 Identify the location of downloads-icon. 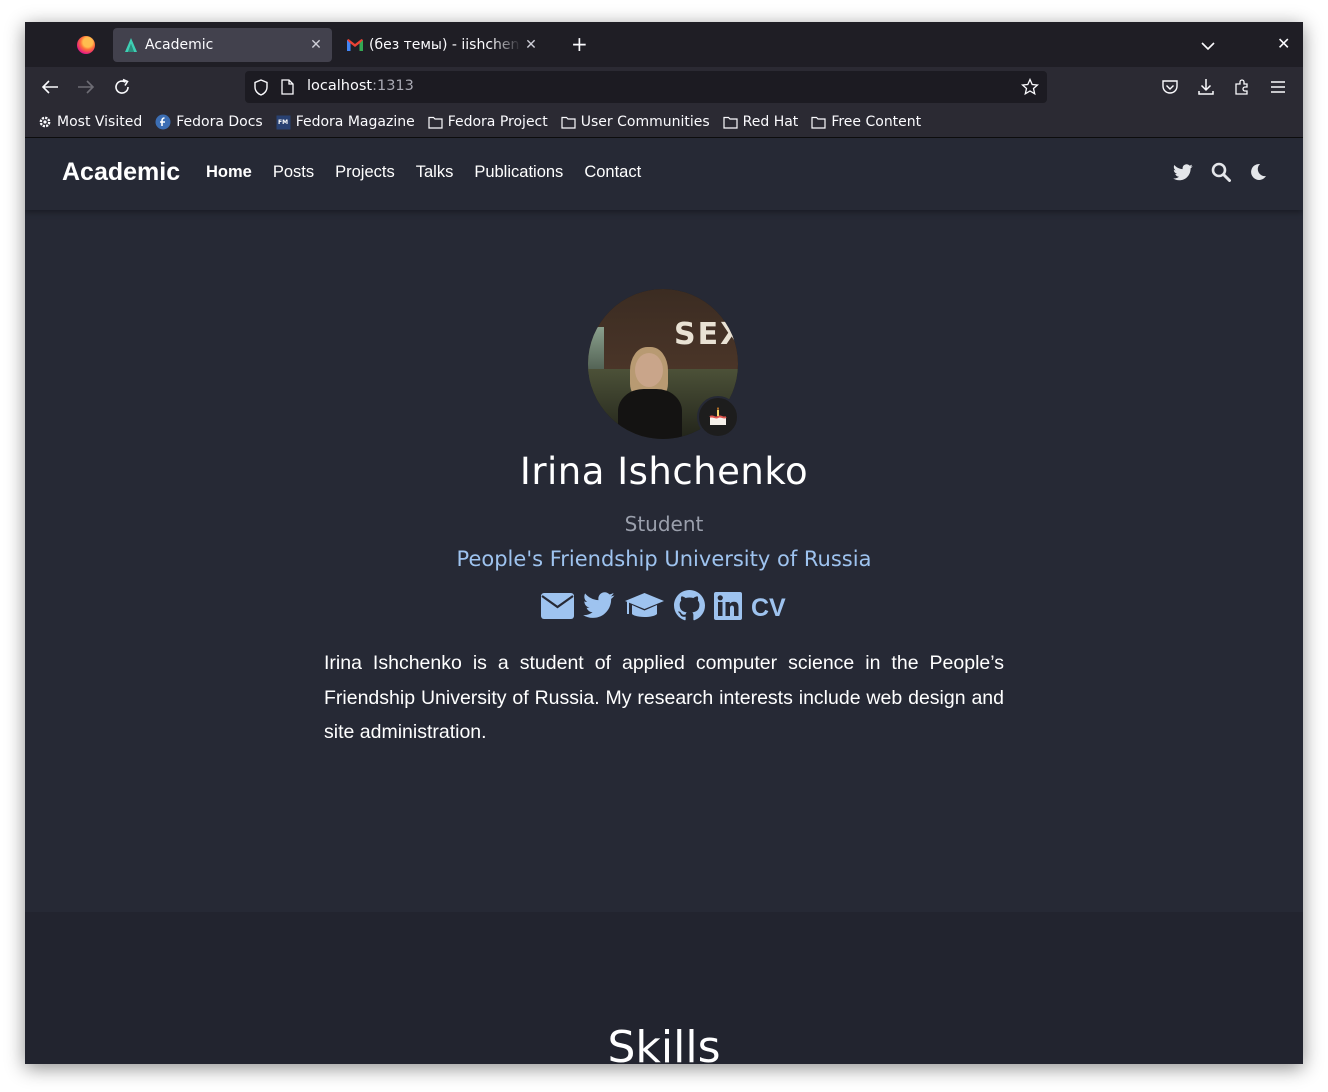
(1206, 87).